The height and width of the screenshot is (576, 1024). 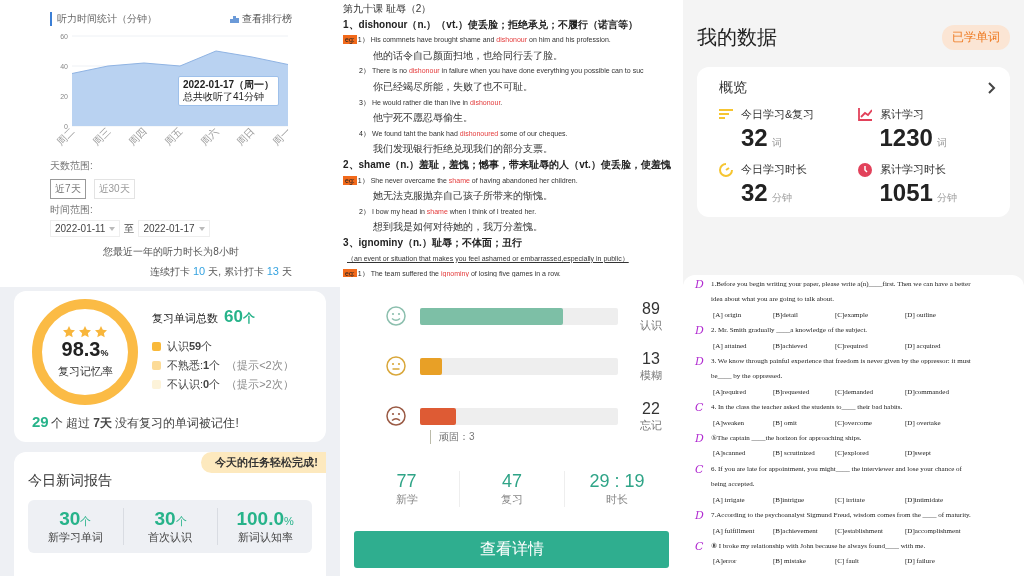 I want to click on recall-label: 模糊, so click(x=651, y=375).